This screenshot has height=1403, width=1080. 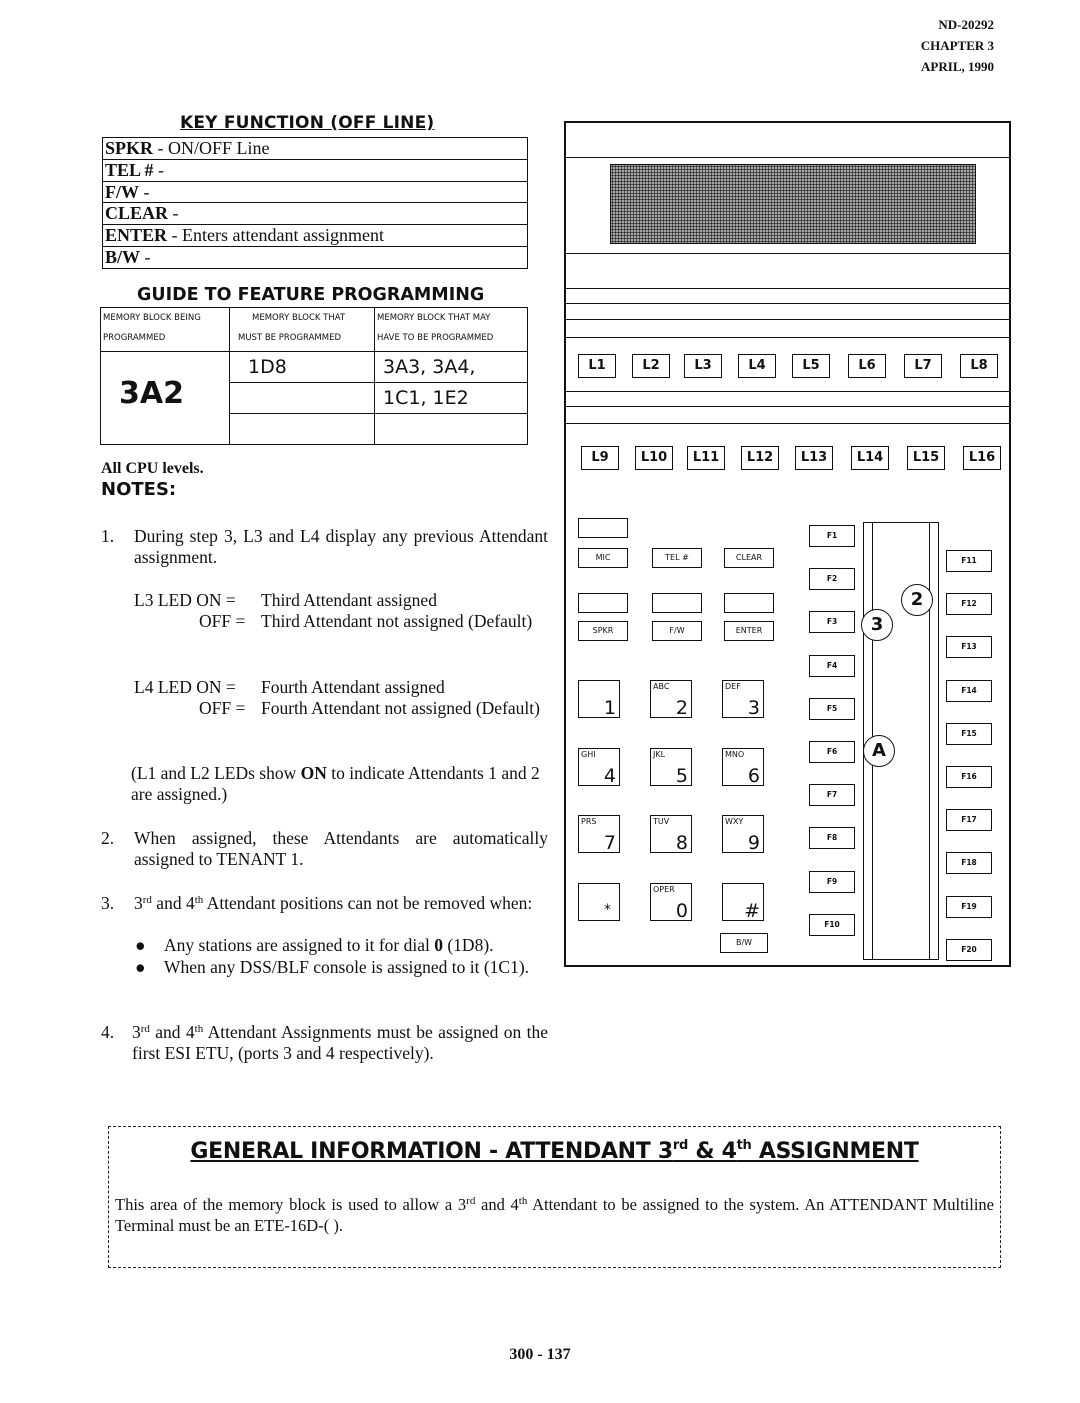 I want to click on f-key-f13: F13, so click(x=969, y=647).